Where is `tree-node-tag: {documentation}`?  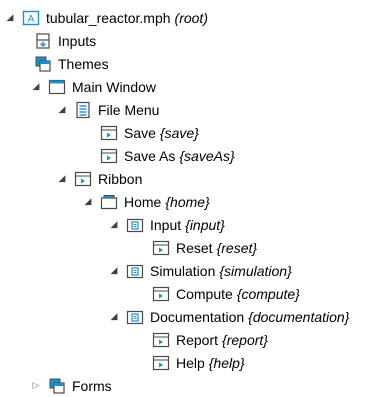
tree-node-tag: {documentation} is located at coordinates (299, 316).